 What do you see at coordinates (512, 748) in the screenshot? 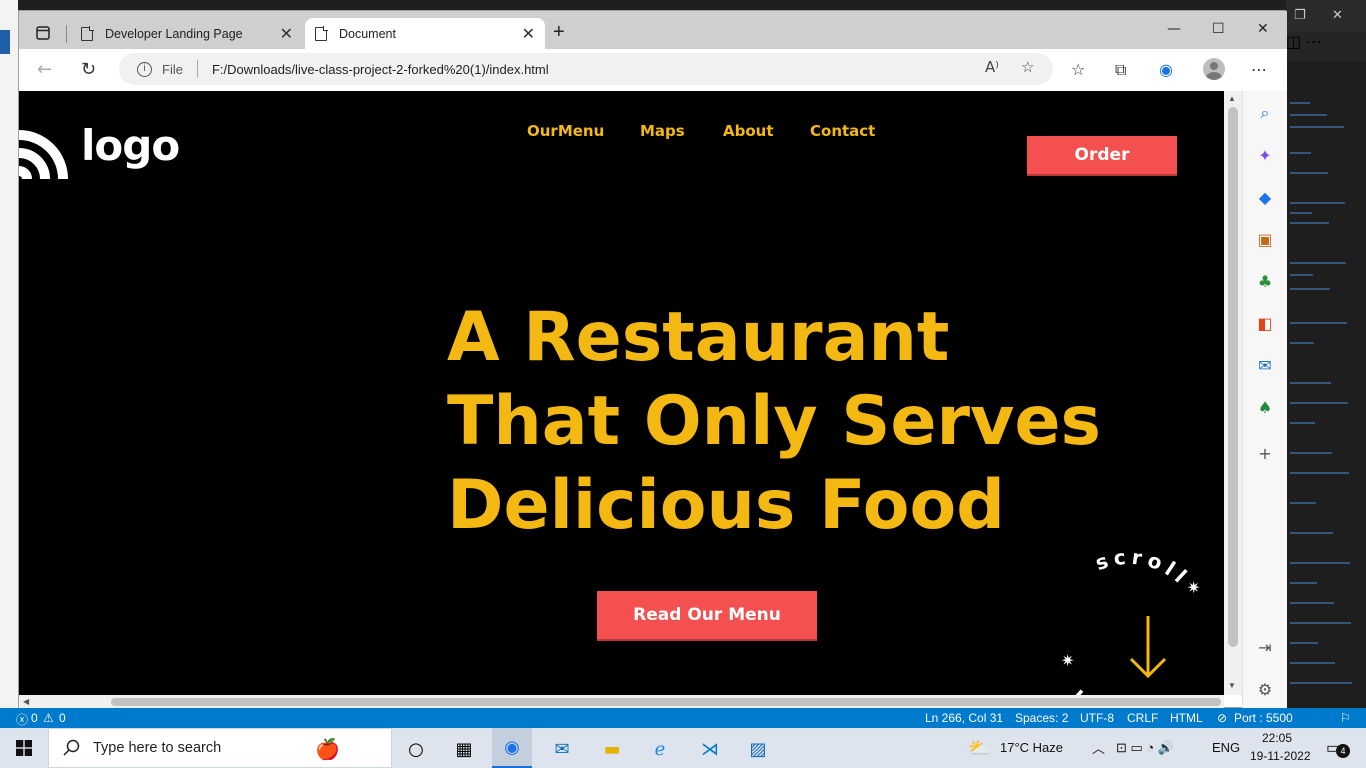
I see `edge-taskbar-icon: ◉` at bounding box center [512, 748].